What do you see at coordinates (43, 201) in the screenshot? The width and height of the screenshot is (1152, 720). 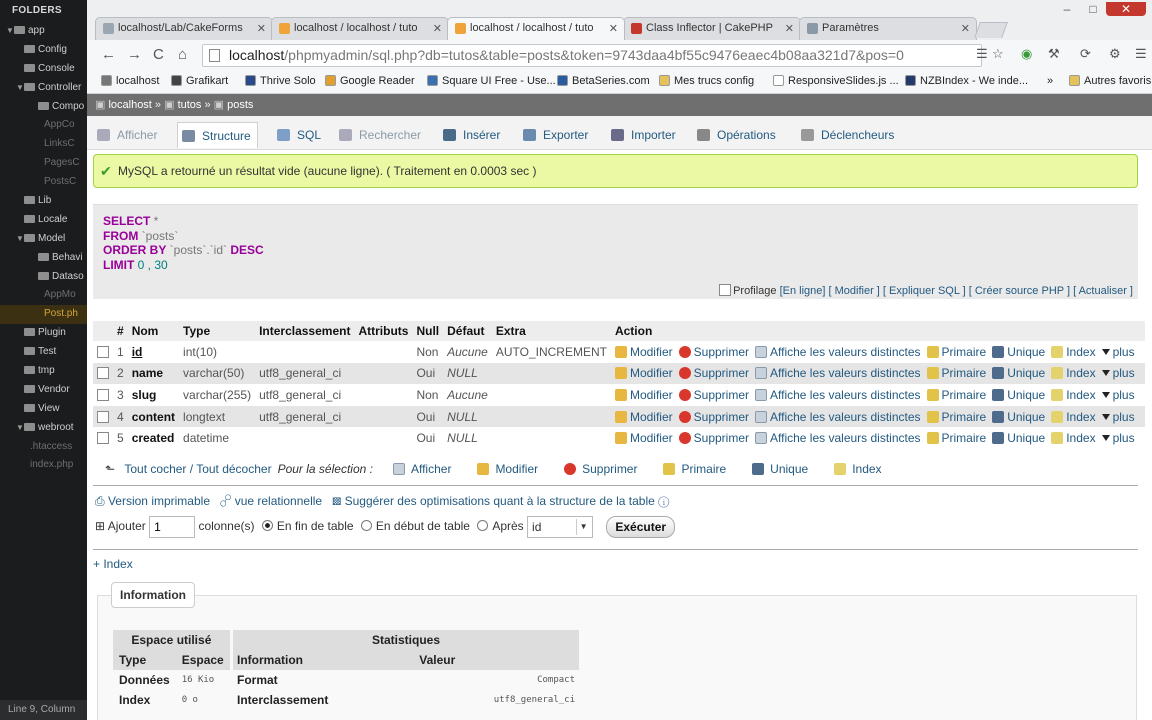 I see `sidebar-item: ▶Lib` at bounding box center [43, 201].